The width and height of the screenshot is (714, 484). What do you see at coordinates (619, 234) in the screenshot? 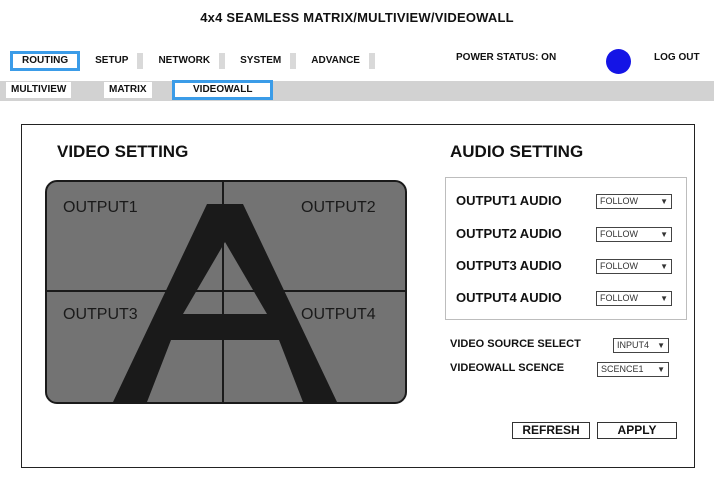
I see `output2-audio-value: FOLLOW` at bounding box center [619, 234].